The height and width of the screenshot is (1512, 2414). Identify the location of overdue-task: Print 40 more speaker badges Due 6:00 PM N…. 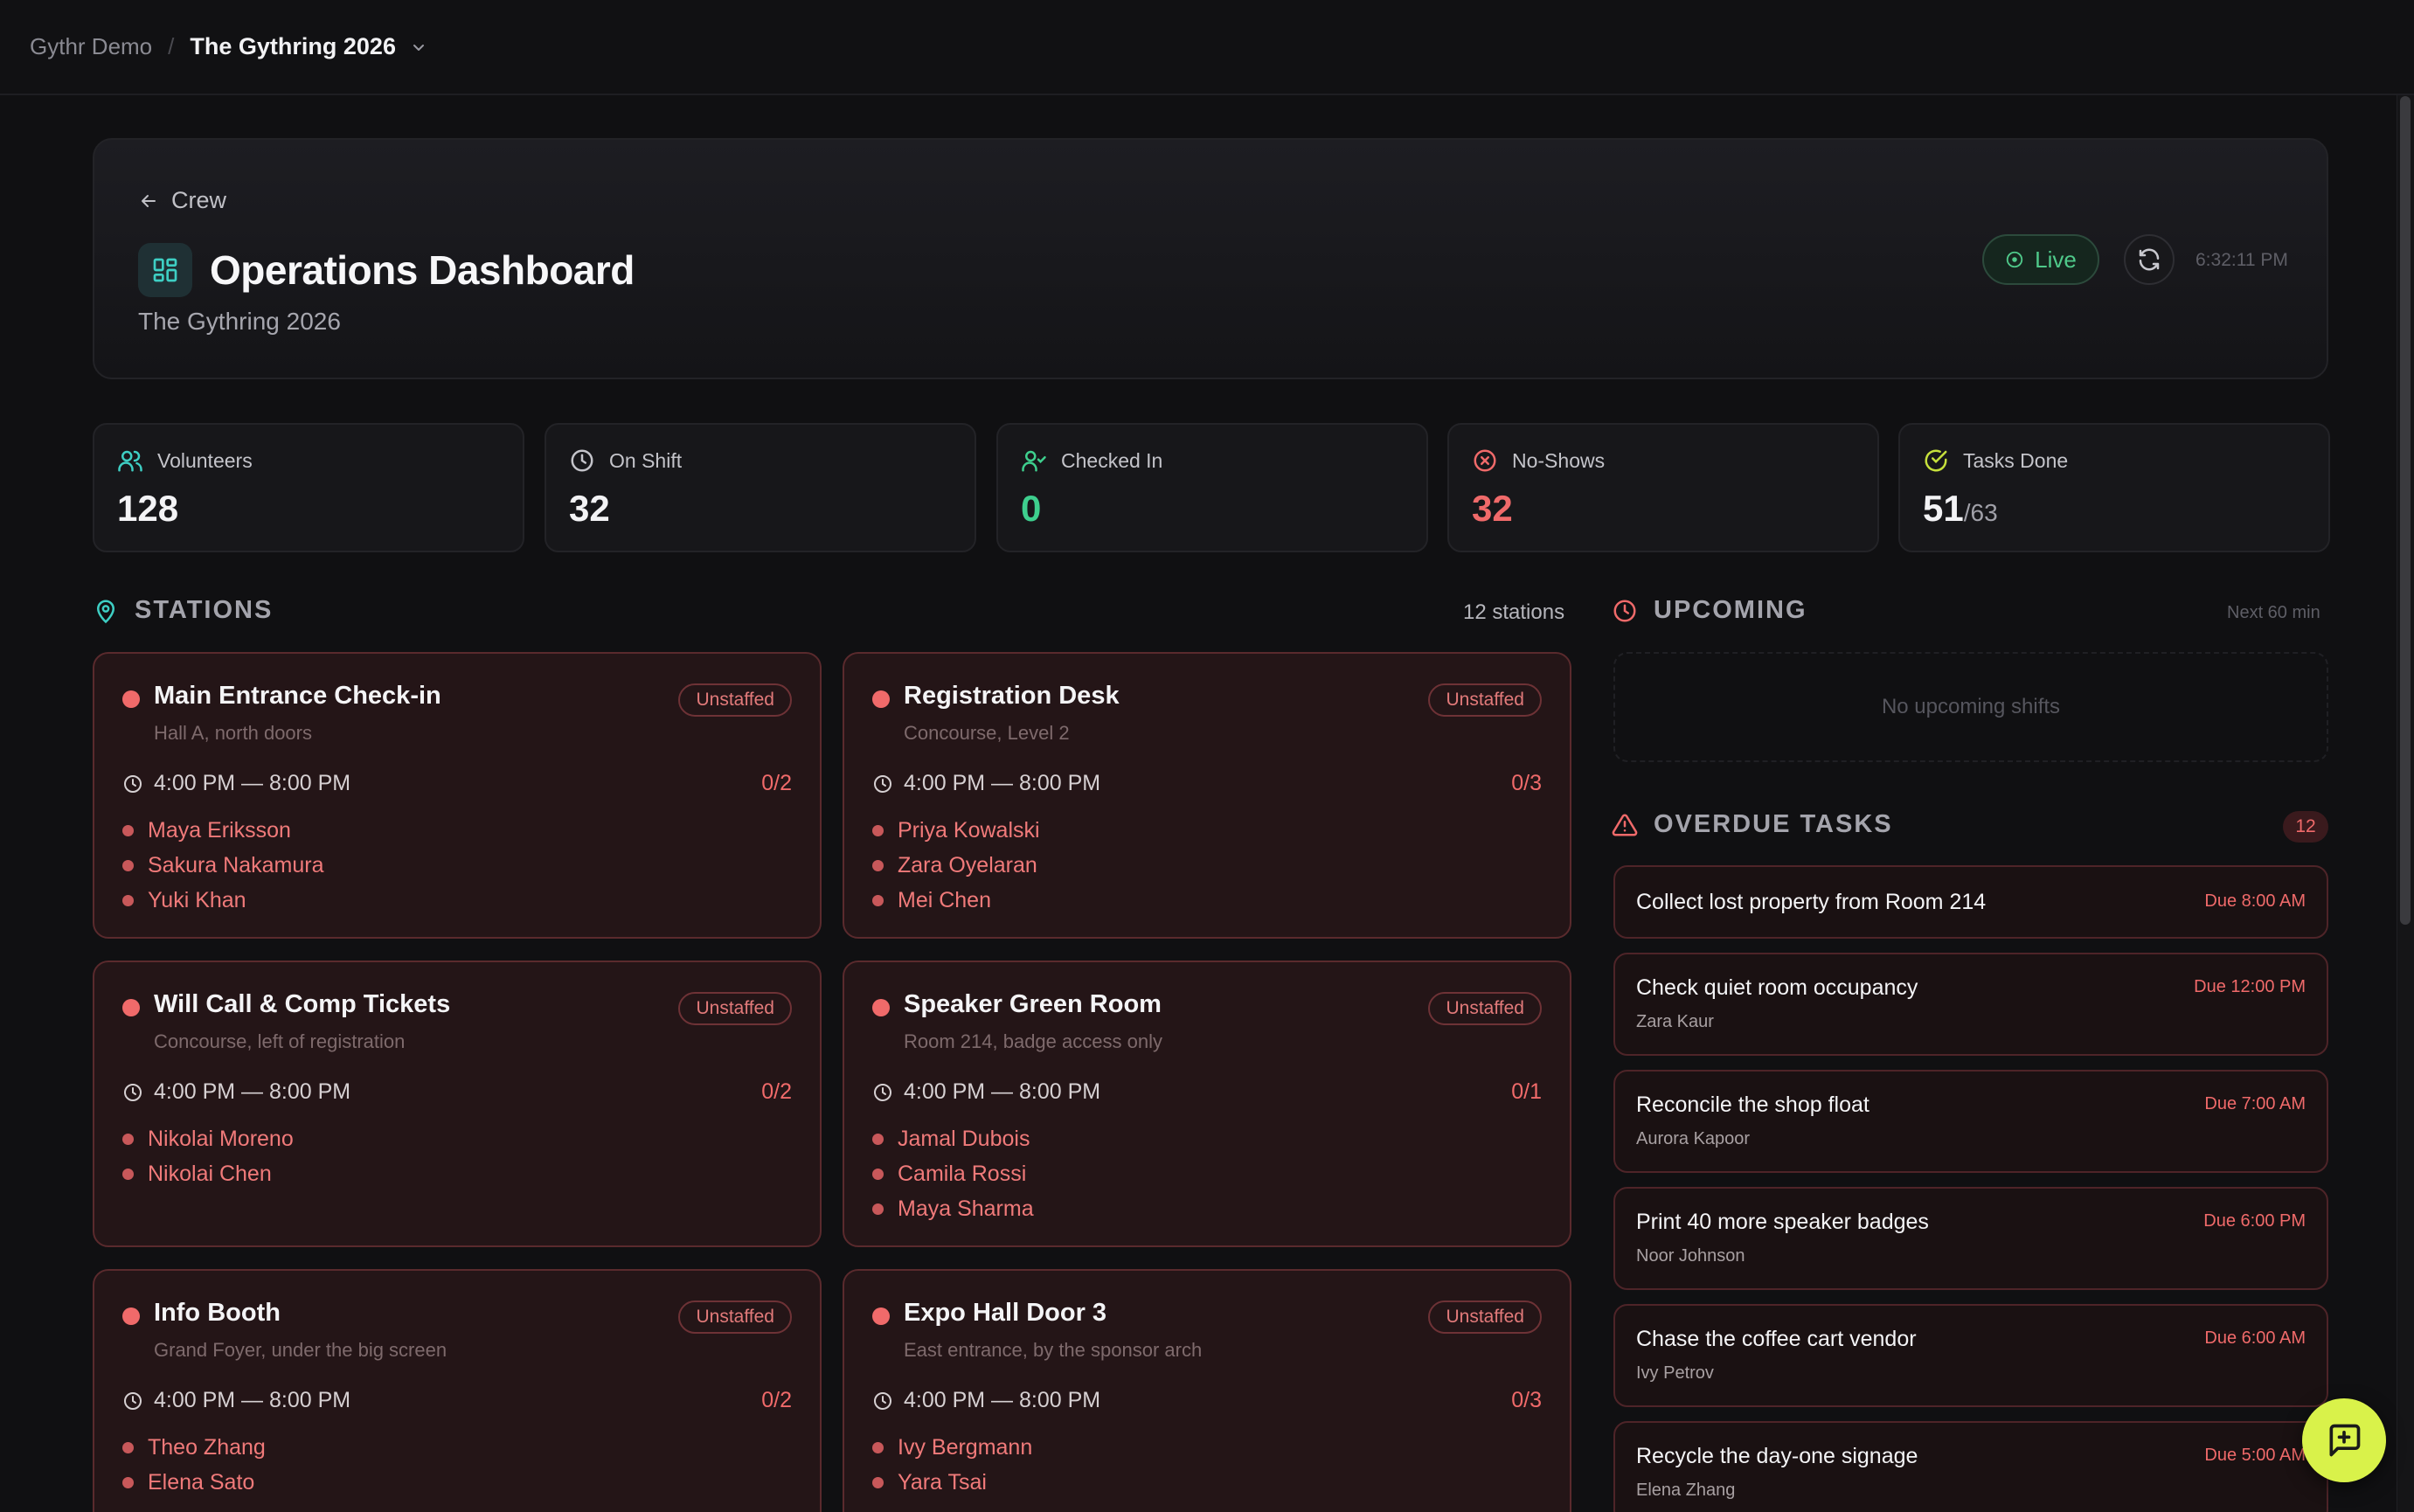
(1970, 1238).